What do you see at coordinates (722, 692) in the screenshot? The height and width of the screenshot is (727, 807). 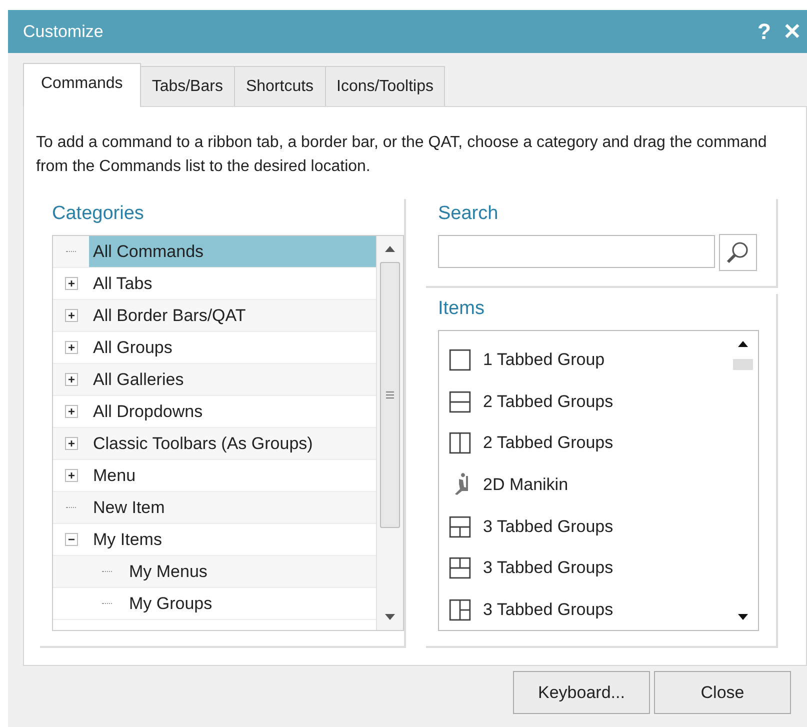 I see `dialog-button: Close` at bounding box center [722, 692].